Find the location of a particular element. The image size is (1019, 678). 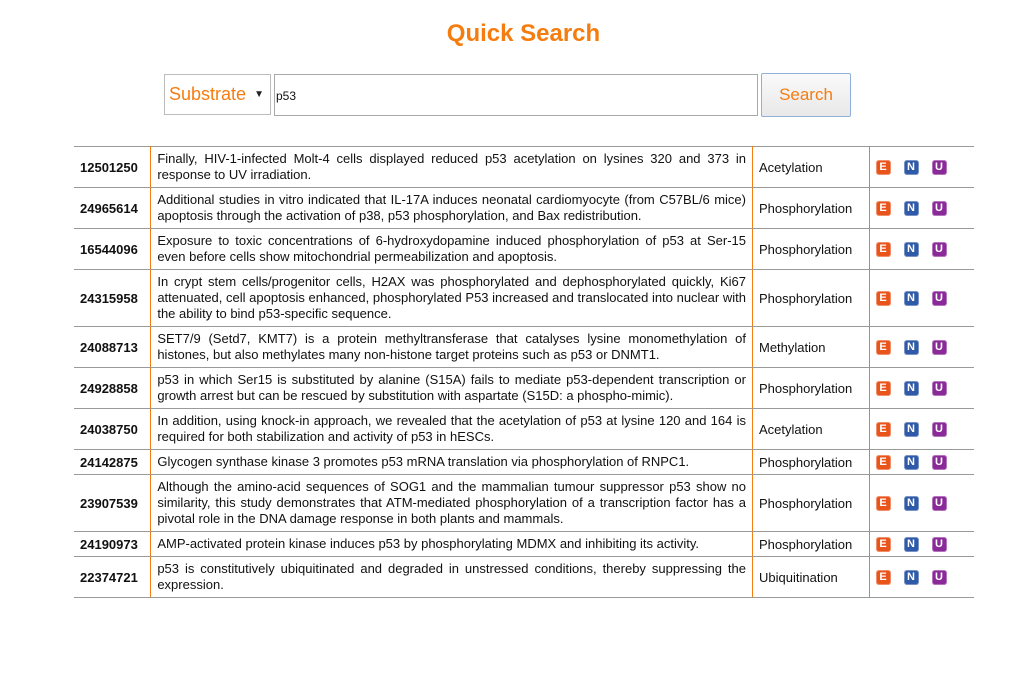

pmid-cell: 24928858 is located at coordinates (113, 388).